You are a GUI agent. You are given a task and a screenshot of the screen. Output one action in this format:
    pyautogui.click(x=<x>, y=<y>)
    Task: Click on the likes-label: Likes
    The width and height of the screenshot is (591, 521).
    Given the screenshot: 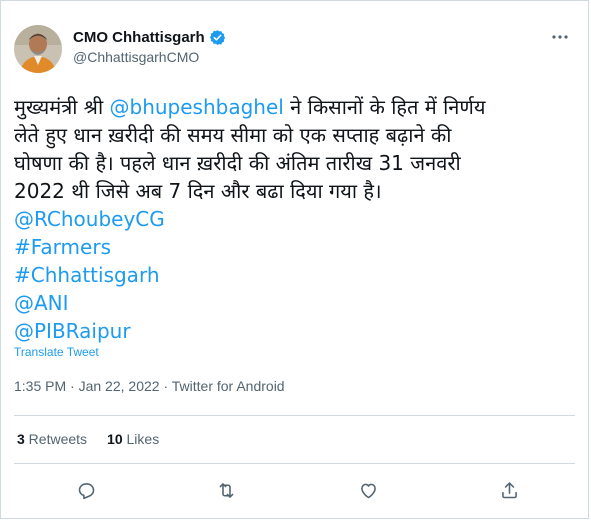 What is the action you would take?
    pyautogui.click(x=141, y=439)
    